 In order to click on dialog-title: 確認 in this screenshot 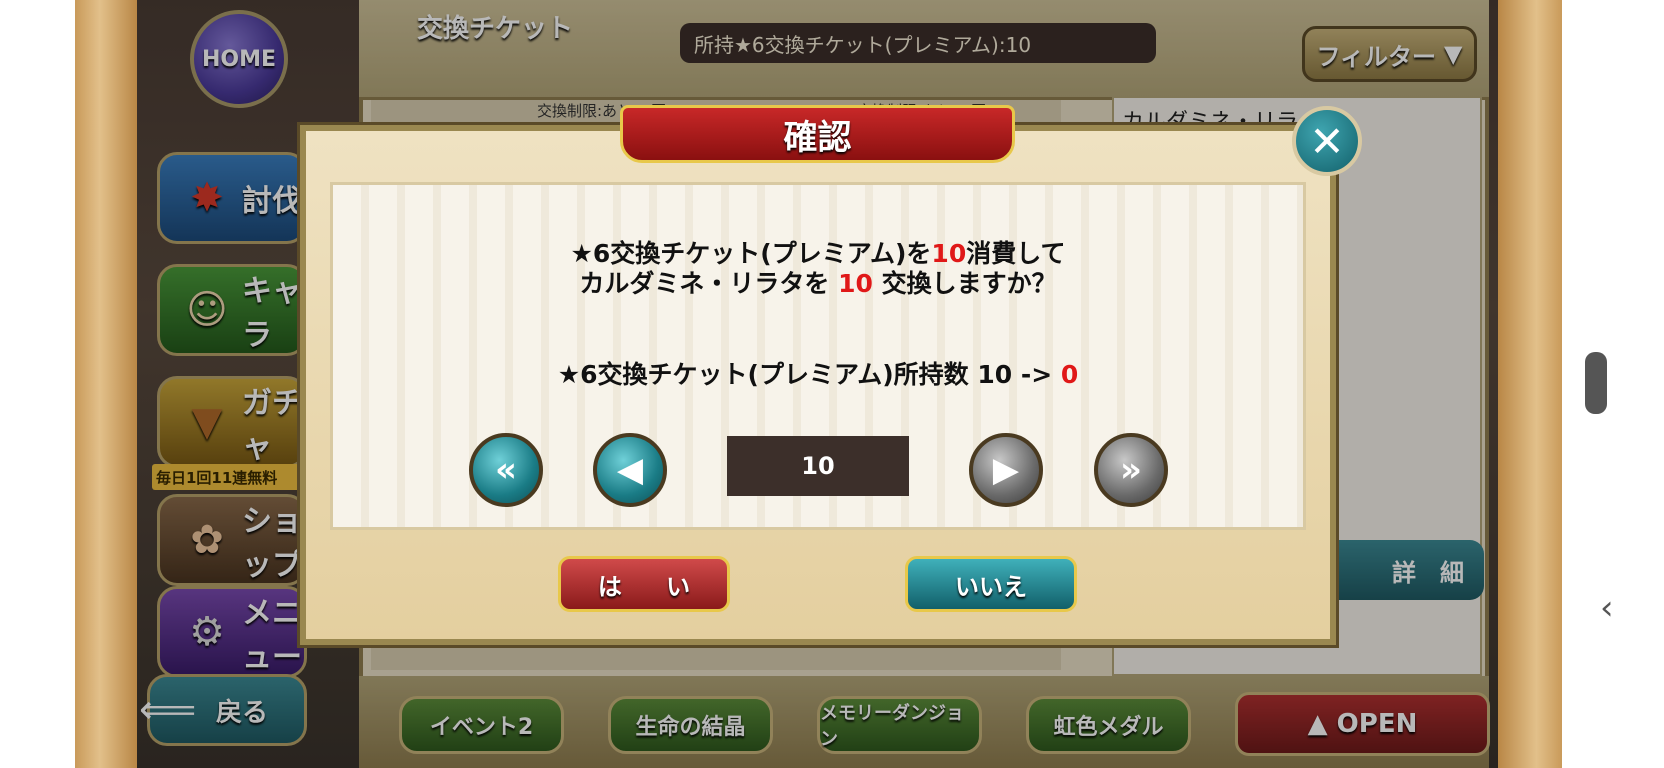, I will do `click(817, 134)`.